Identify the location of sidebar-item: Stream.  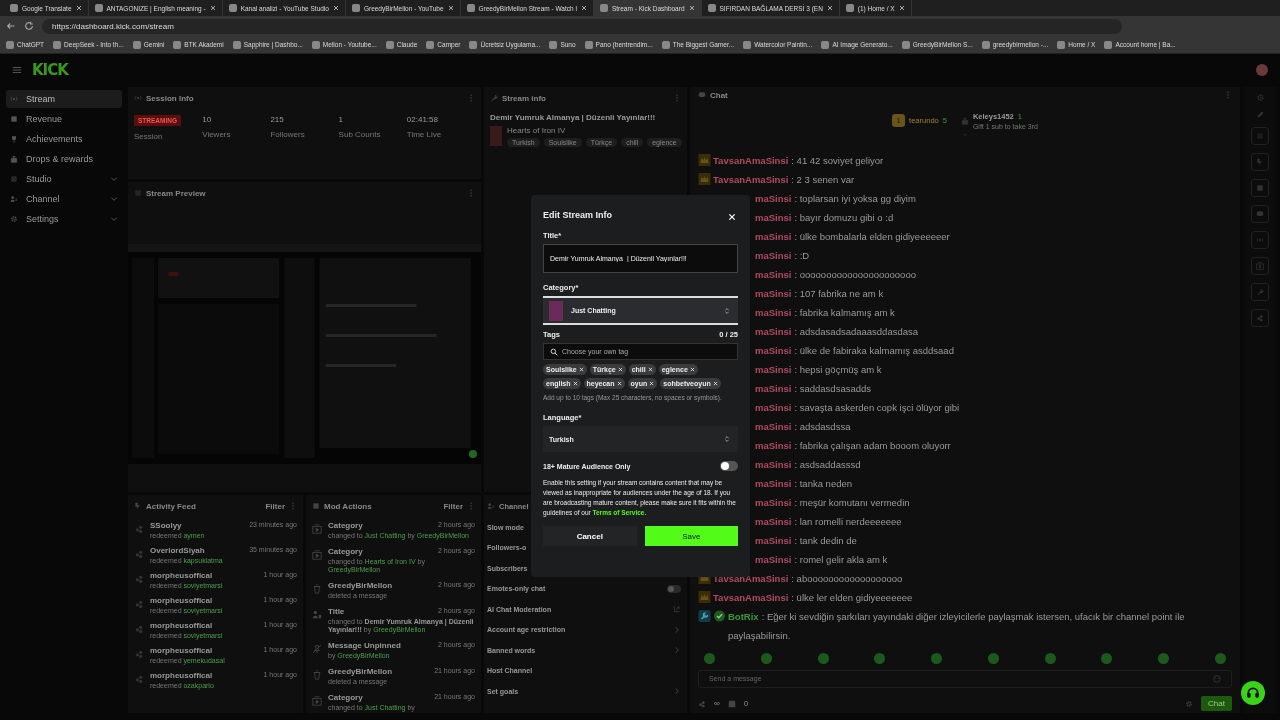
(64, 99).